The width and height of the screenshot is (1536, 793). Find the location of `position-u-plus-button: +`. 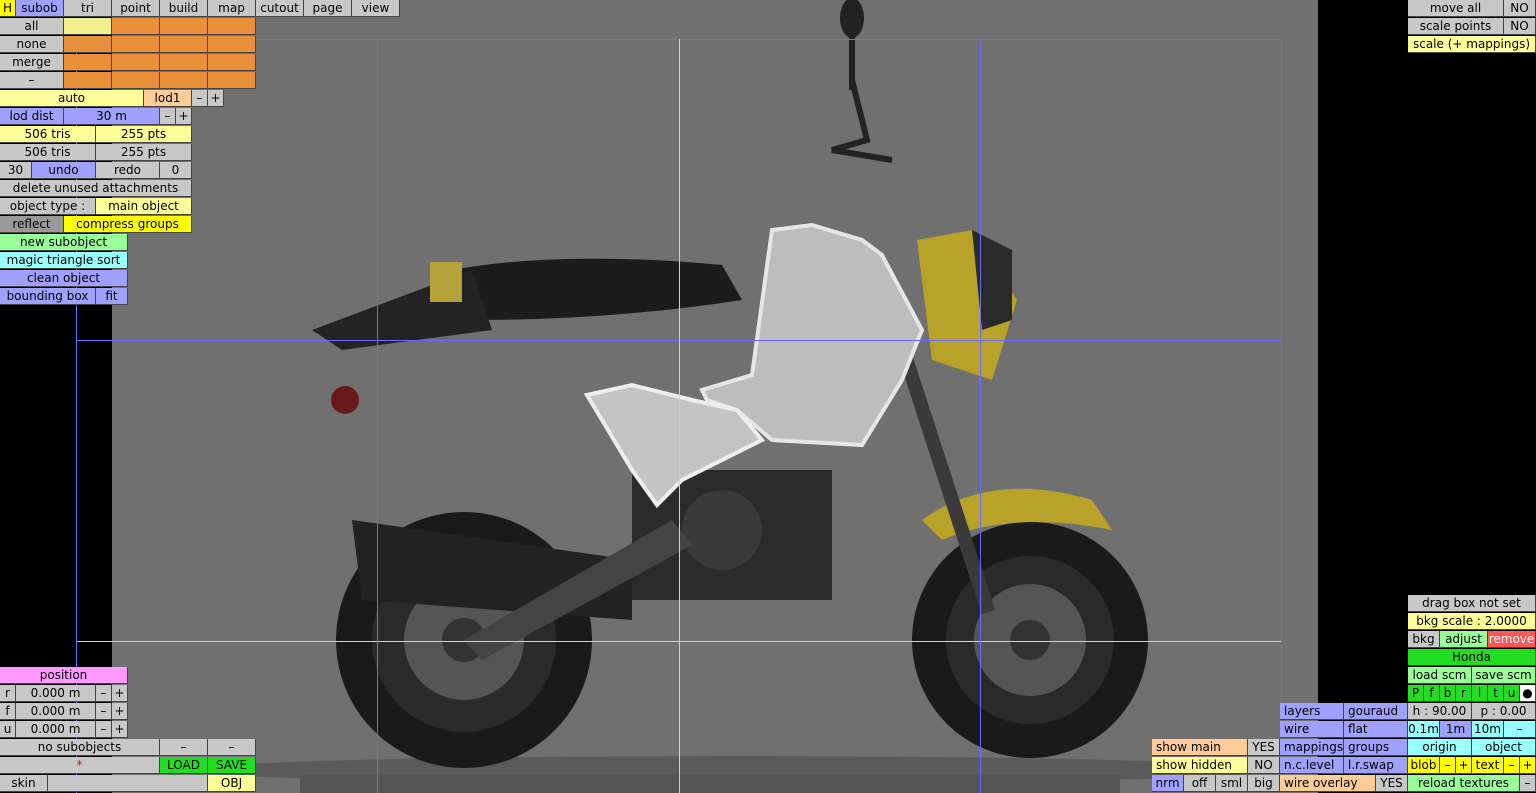

position-u-plus-button: + is located at coordinates (120, 729).